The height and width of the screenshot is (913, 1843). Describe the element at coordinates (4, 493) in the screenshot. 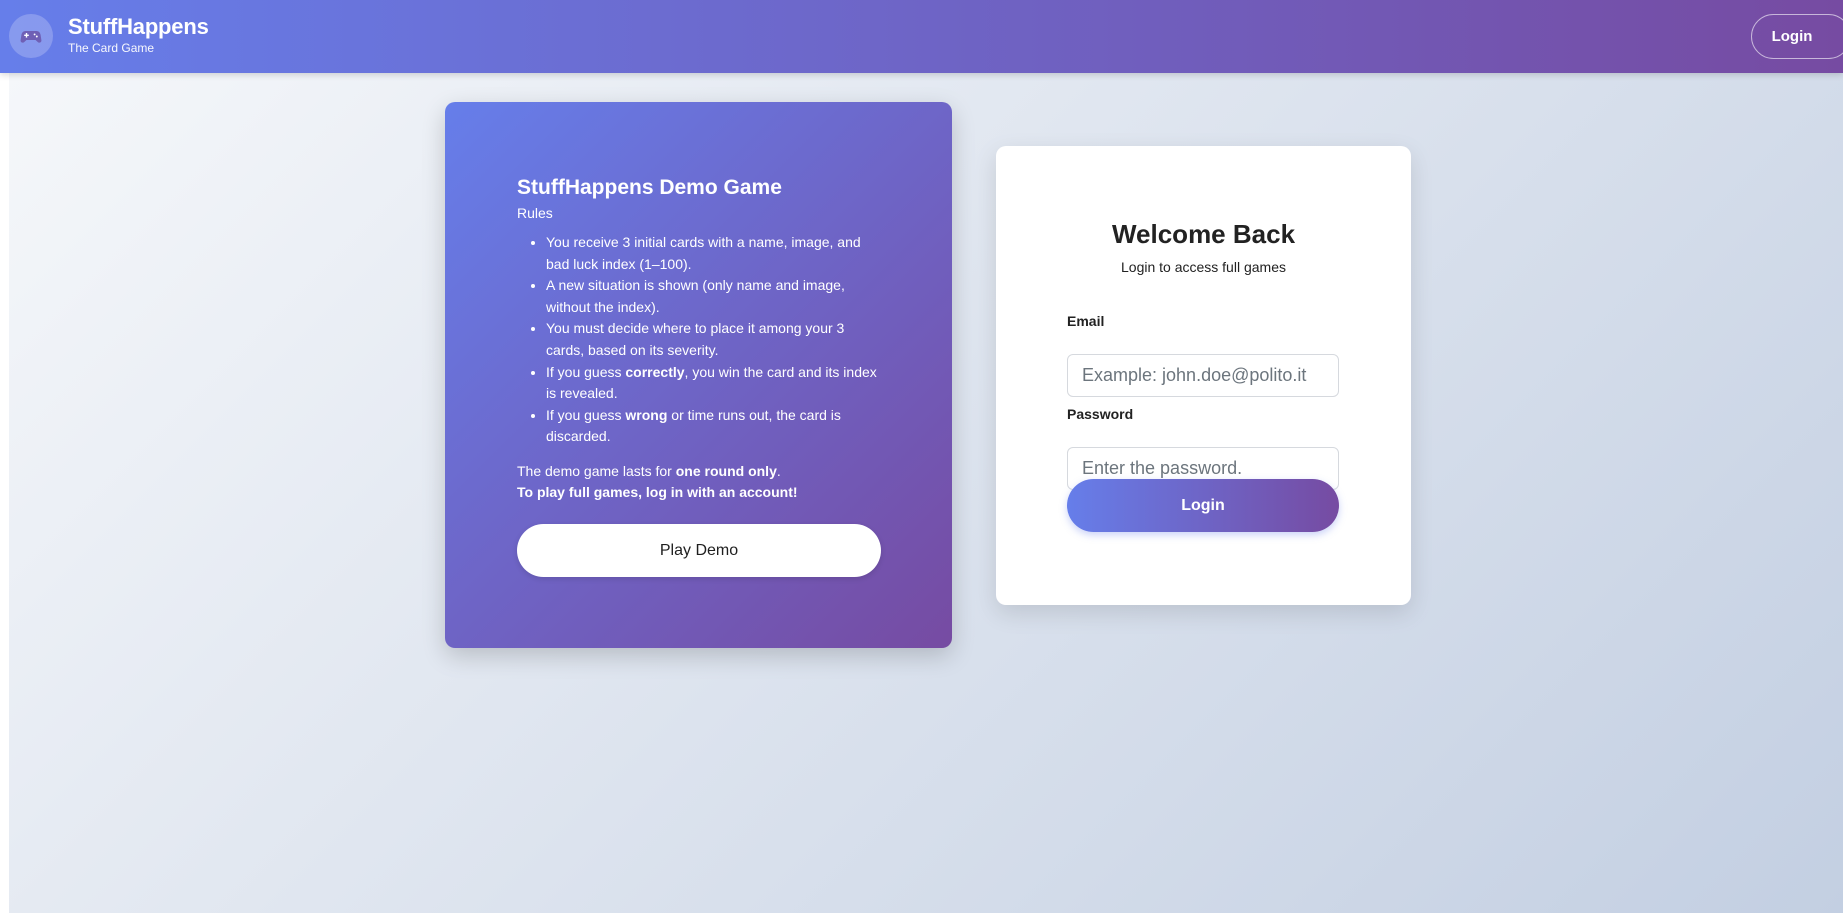

I see `left-edge-strip` at that location.